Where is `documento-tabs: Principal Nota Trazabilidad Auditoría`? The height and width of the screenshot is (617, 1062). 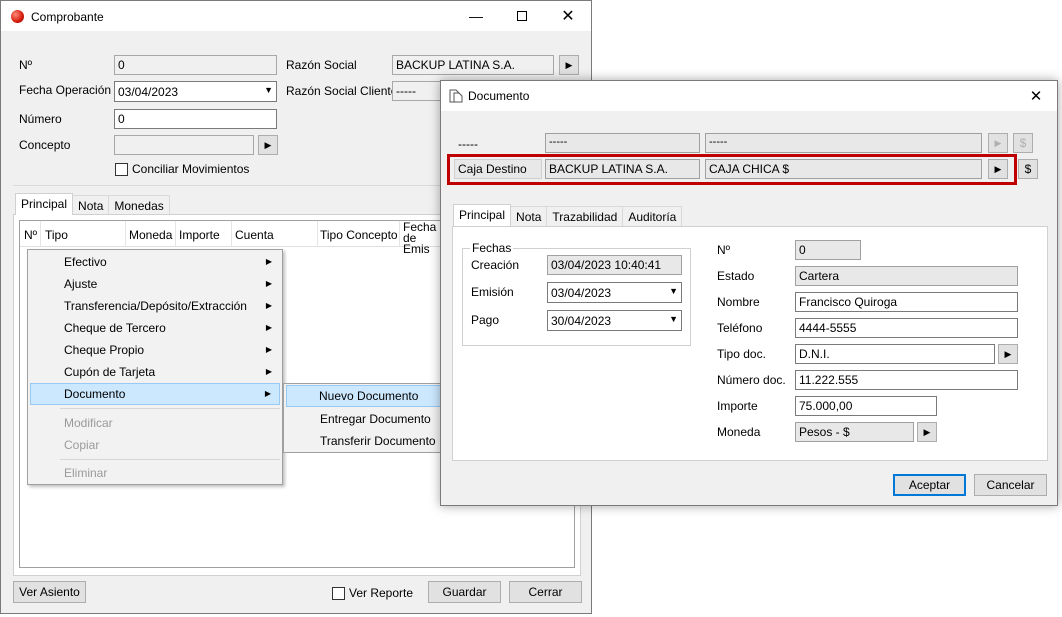 documento-tabs: Principal Nota Trazabilidad Auditoría is located at coordinates (568, 215).